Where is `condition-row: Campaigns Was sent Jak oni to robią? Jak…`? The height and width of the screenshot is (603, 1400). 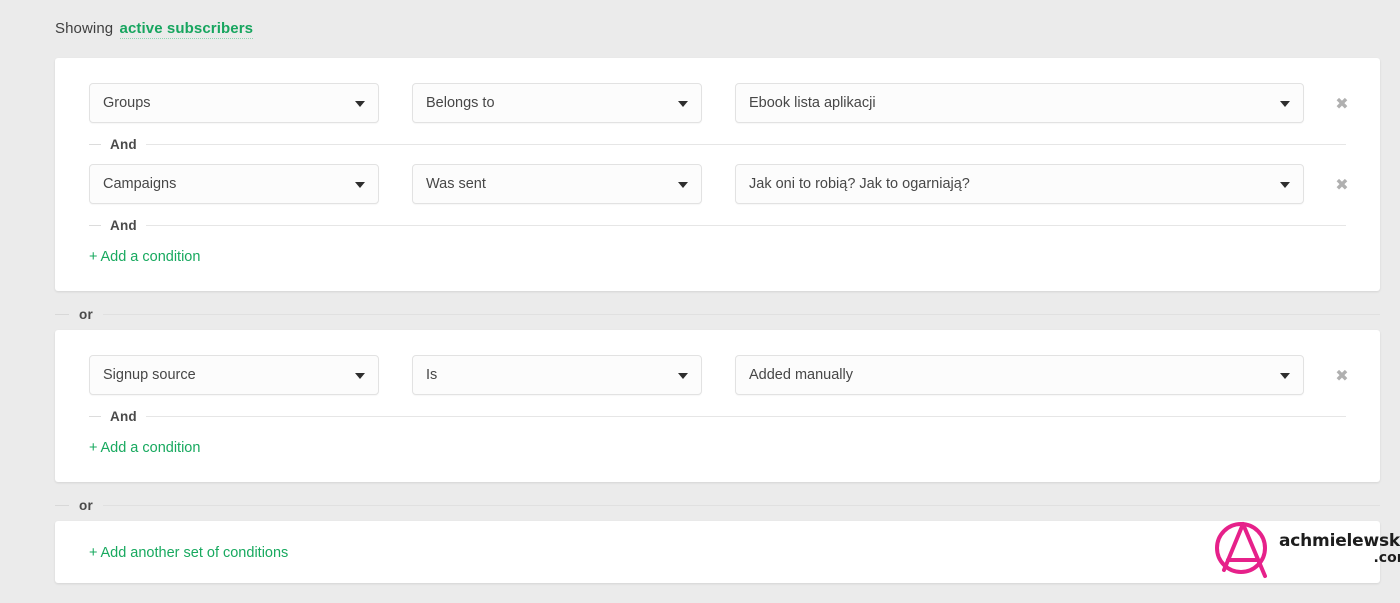
condition-row: Campaigns Was sent Jak oni to robią? Jak… is located at coordinates (717, 185).